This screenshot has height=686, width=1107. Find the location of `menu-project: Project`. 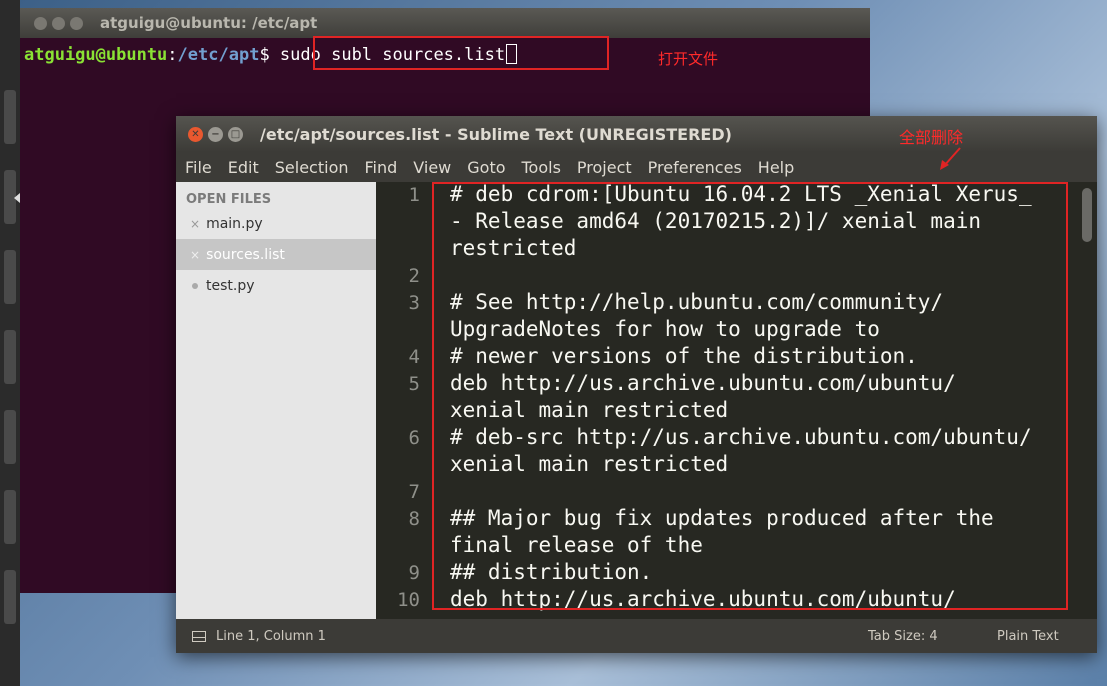

menu-project: Project is located at coordinates (604, 167).